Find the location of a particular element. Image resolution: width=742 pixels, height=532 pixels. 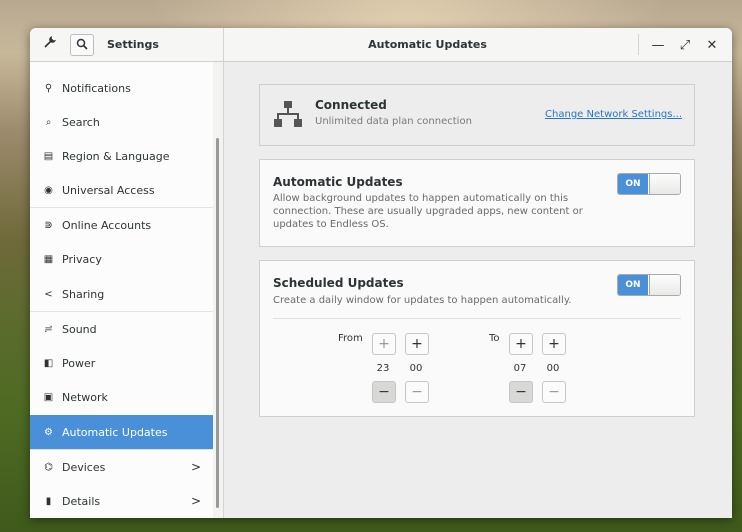

sidebar-item-power: ◧ Power is located at coordinates (121, 363).